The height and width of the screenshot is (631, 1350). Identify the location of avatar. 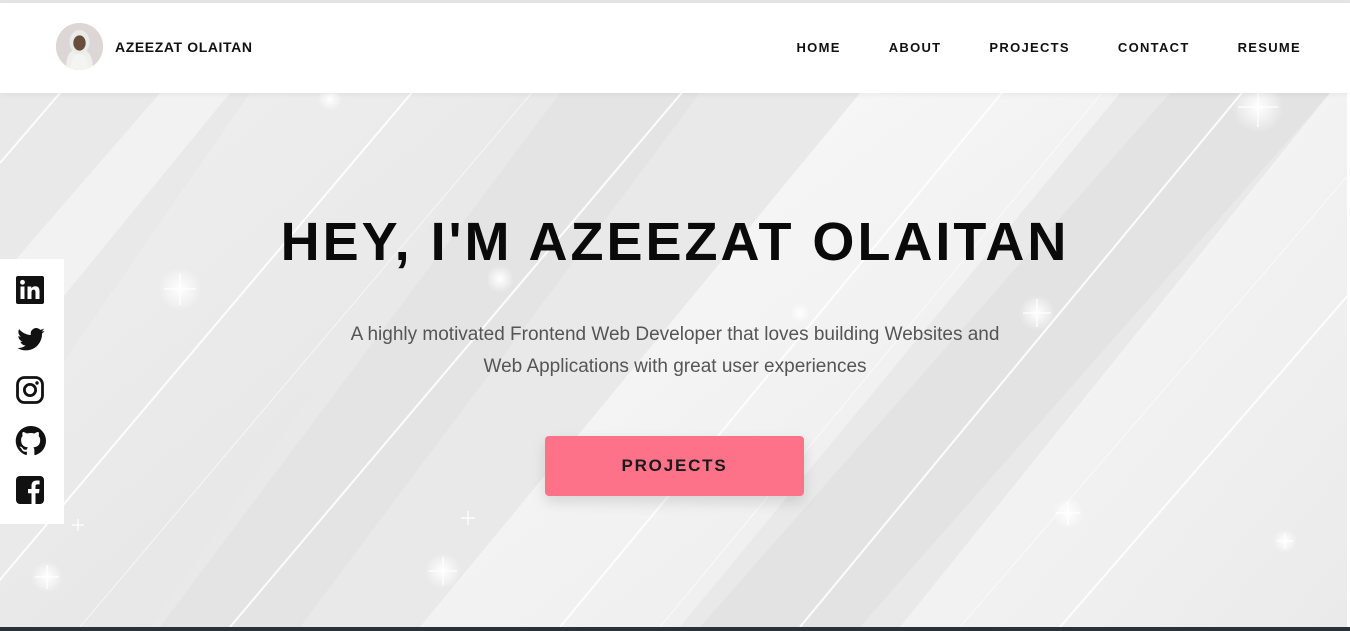
(79, 46).